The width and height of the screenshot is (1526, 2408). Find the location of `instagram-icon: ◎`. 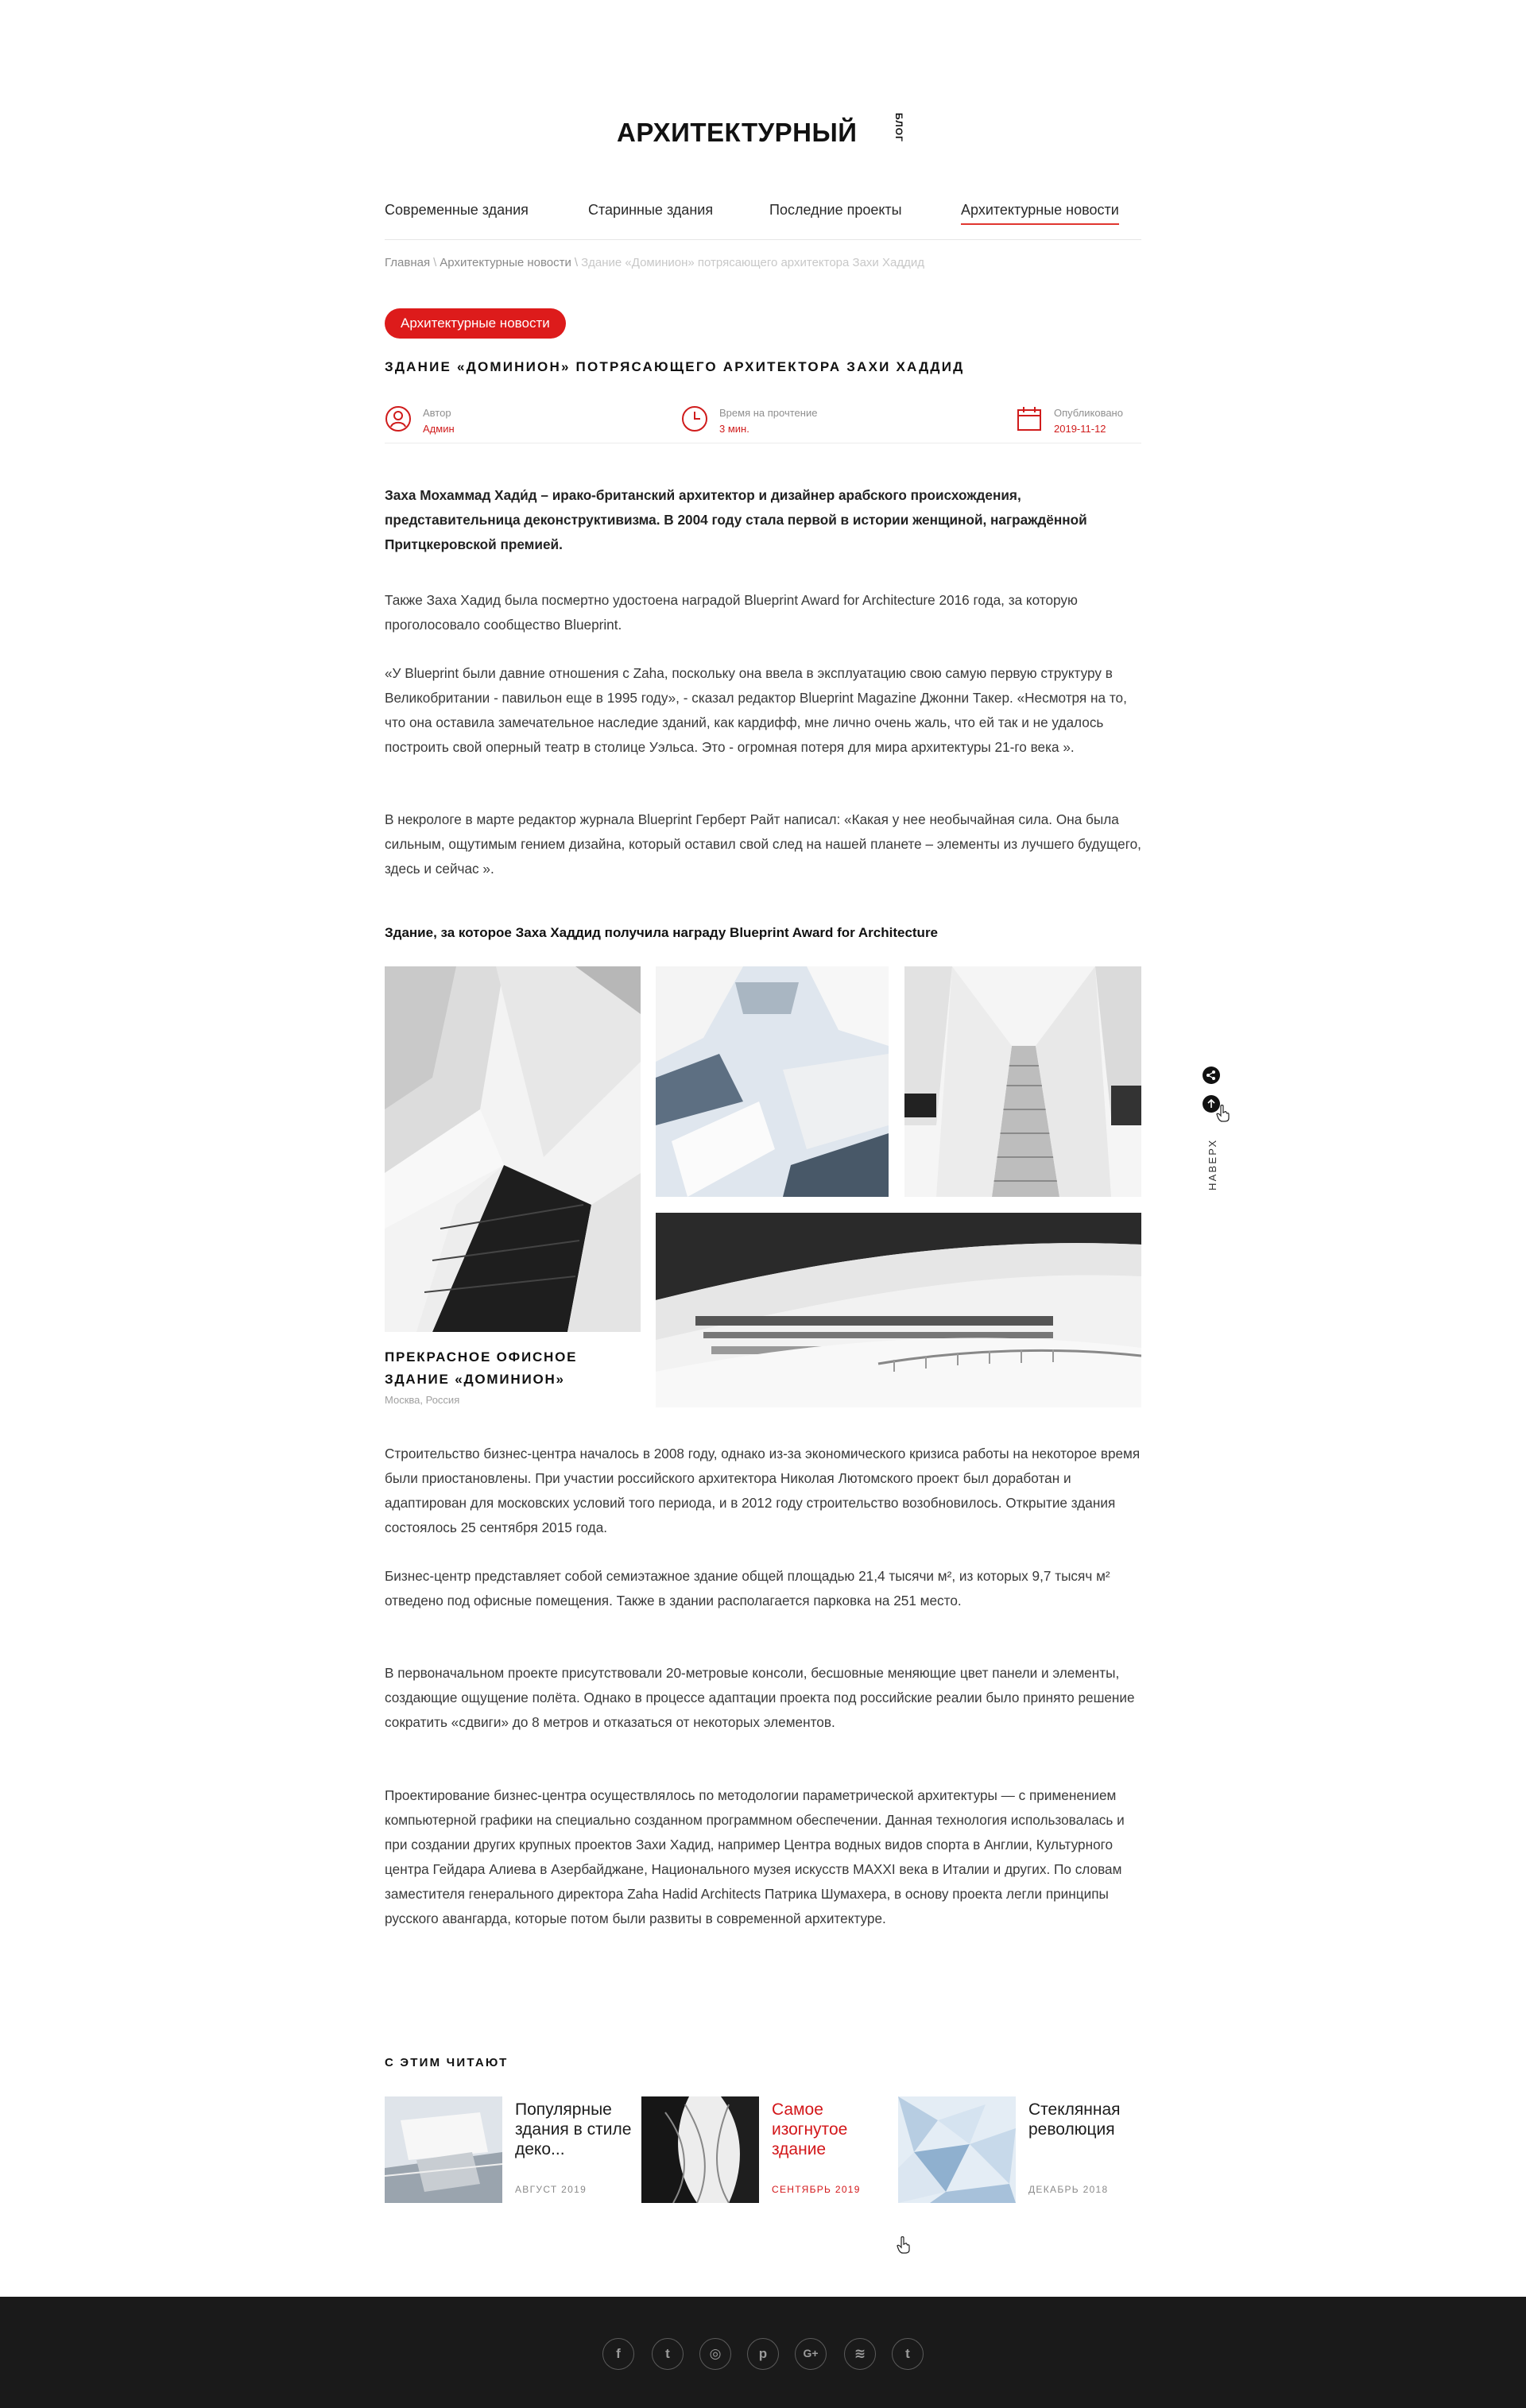

instagram-icon: ◎ is located at coordinates (715, 2354).